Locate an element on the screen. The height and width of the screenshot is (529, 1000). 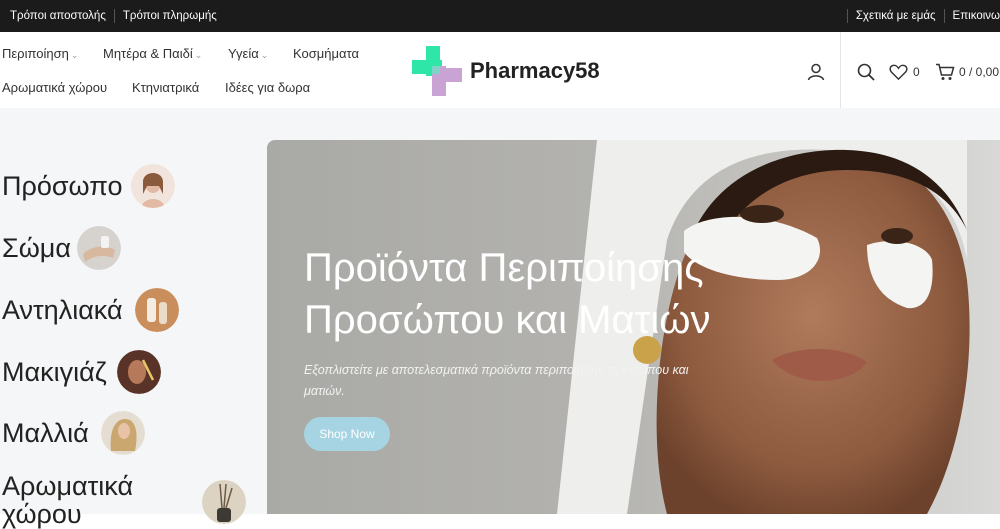
category-makeup-thumbnail is located at coordinates (138, 372).